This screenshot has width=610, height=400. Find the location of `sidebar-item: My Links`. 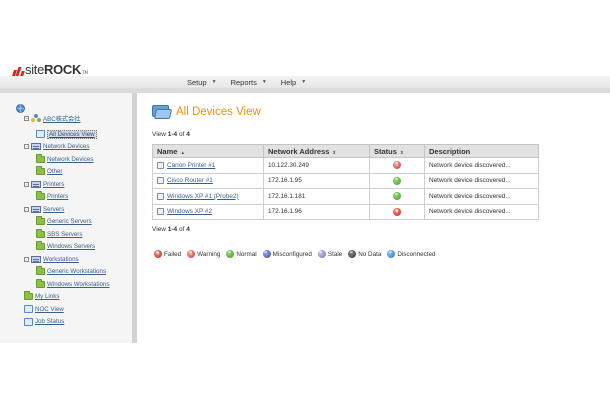

sidebar-item: My Links is located at coordinates (42, 296).